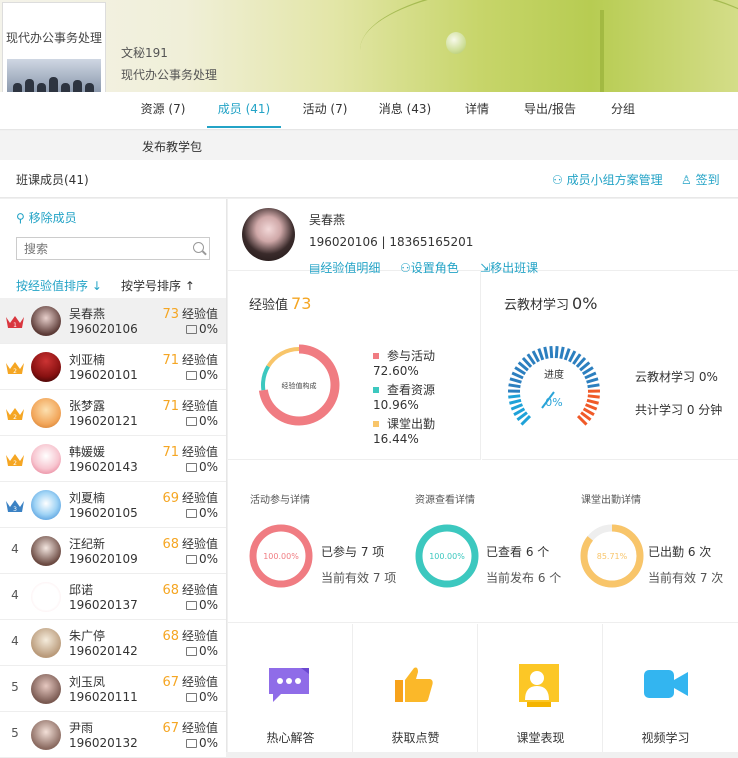 The width and height of the screenshot is (738, 758). Describe the element at coordinates (163, 110) in the screenshot. I see `tab-resources: 资源 (7)` at that location.